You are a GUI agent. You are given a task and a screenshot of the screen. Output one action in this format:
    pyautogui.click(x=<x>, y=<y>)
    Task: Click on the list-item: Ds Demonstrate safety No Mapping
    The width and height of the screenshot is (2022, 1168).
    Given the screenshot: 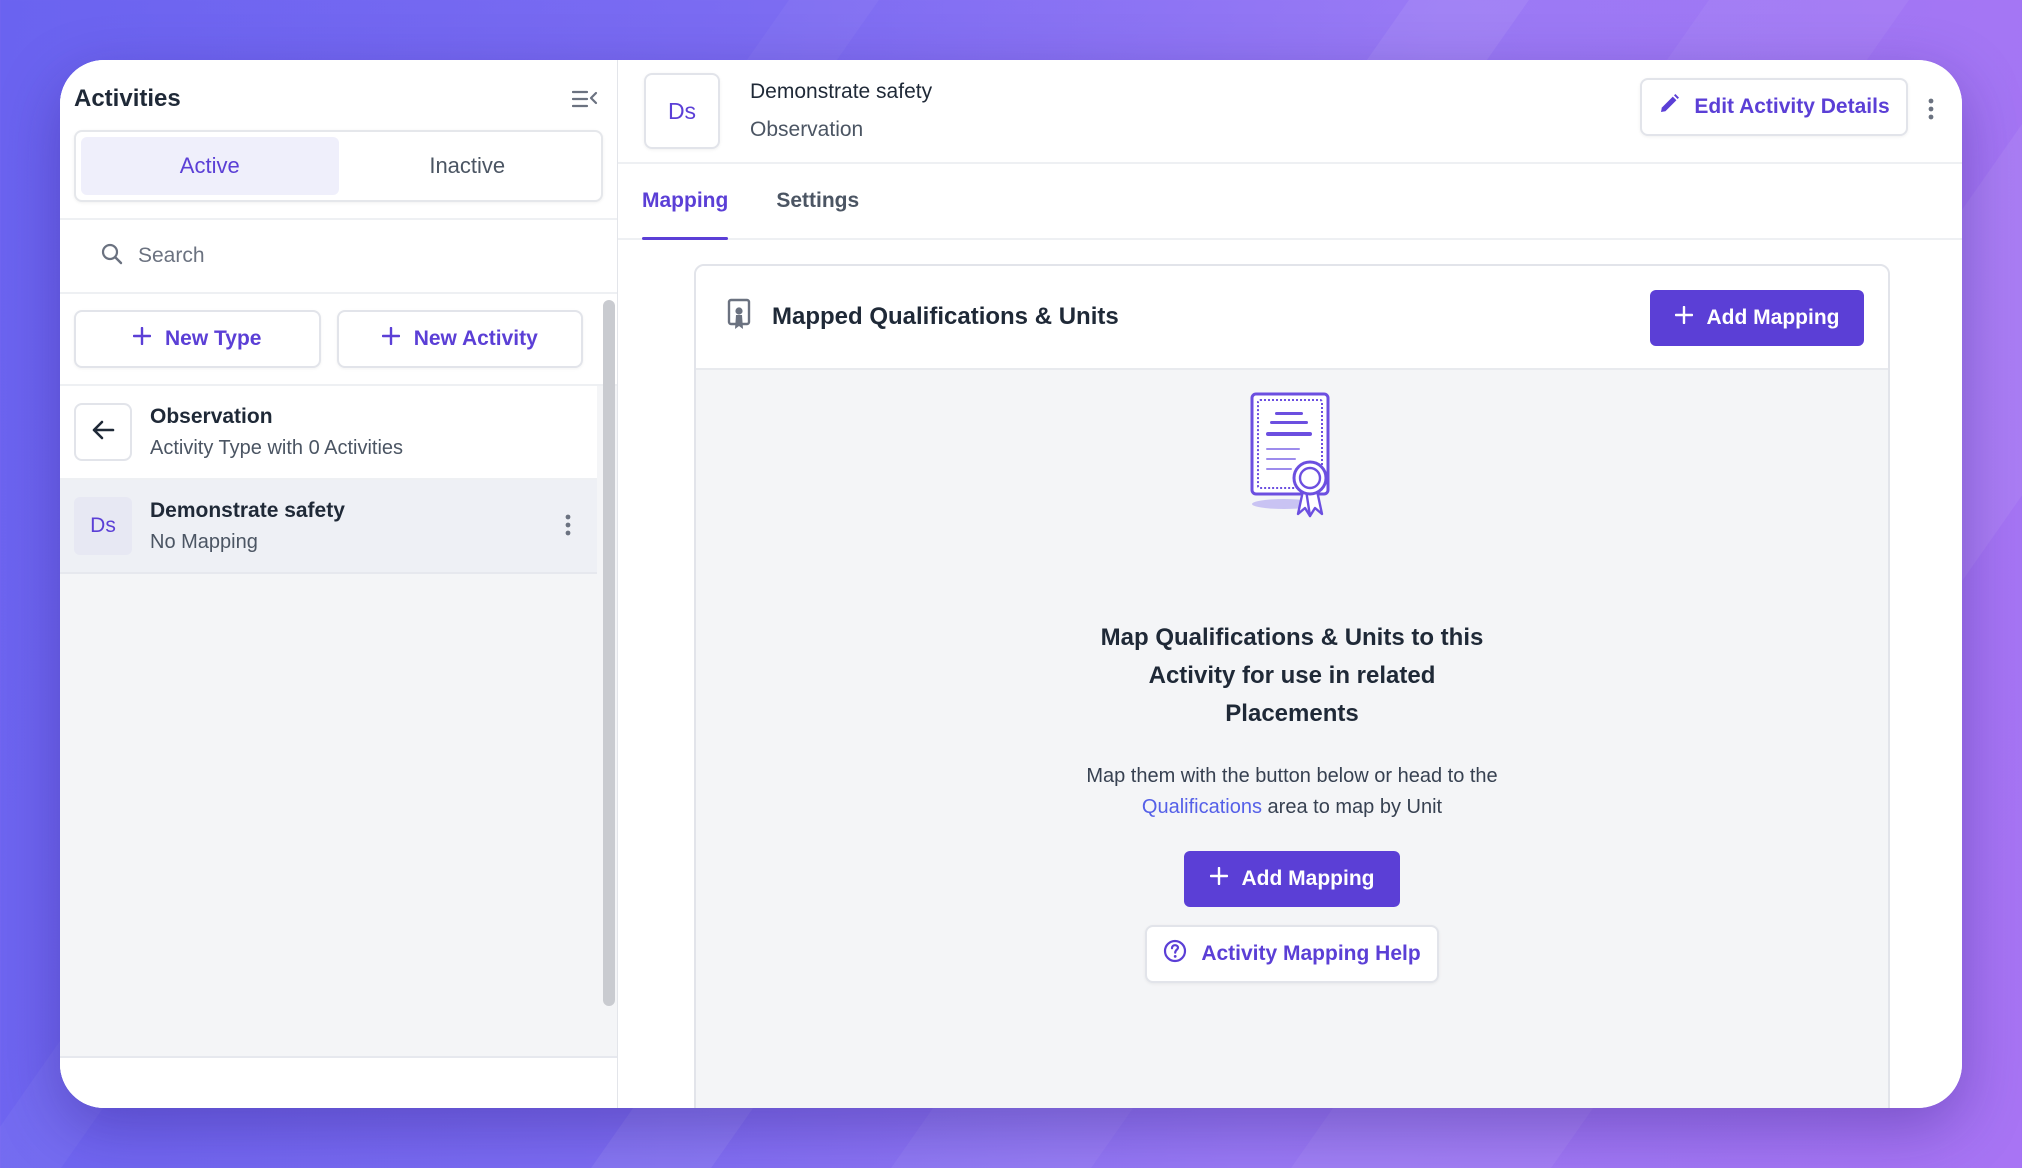 What is the action you would take?
    pyautogui.click(x=328, y=527)
    